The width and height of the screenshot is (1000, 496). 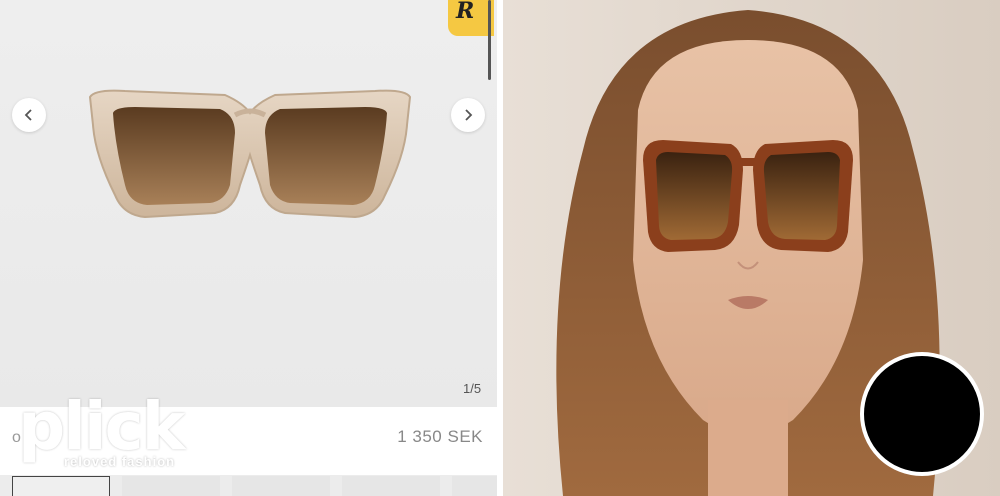 What do you see at coordinates (248, 441) in the screenshot?
I see `product-info-bar: o F 1 350 SEK` at bounding box center [248, 441].